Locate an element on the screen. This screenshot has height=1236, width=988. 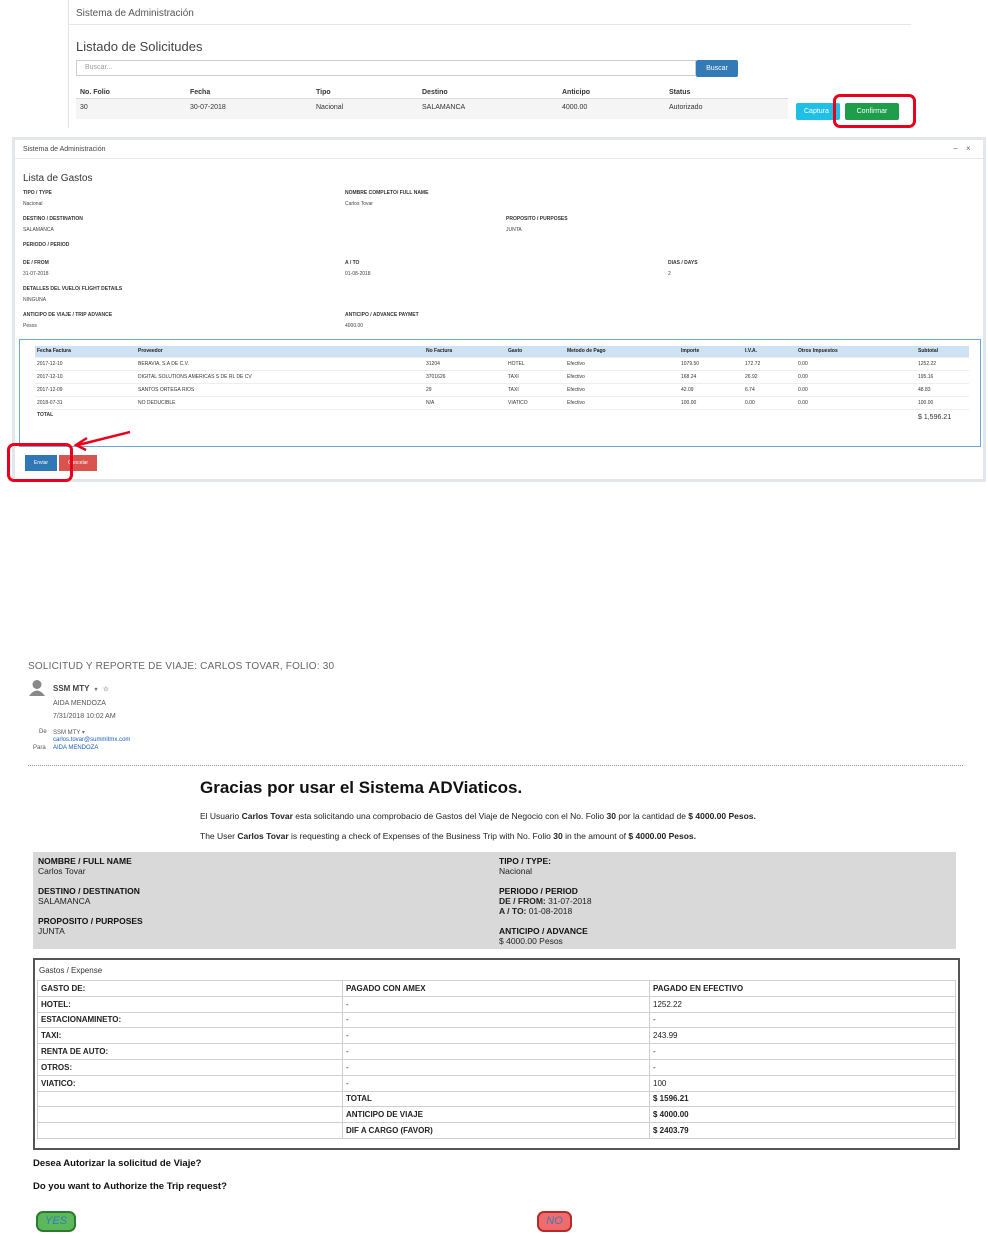
close-icon: × is located at coordinates (968, 148).